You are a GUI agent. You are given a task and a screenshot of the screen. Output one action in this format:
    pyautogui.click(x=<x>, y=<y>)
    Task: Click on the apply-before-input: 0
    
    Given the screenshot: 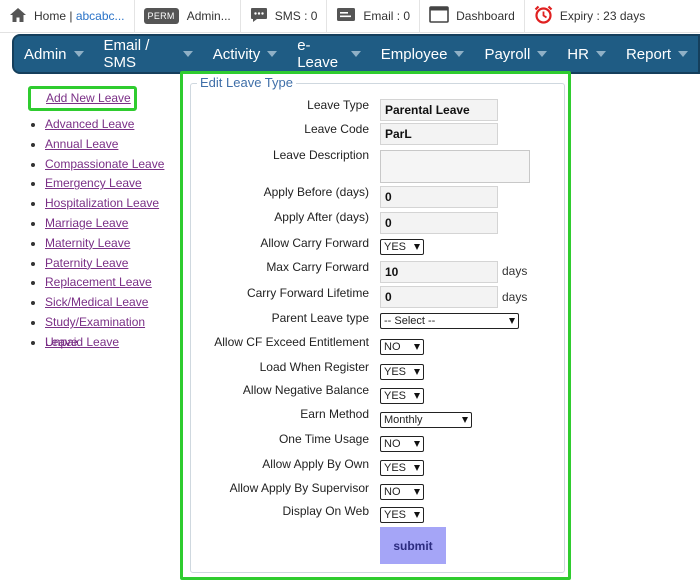 What is the action you would take?
    pyautogui.click(x=439, y=197)
    